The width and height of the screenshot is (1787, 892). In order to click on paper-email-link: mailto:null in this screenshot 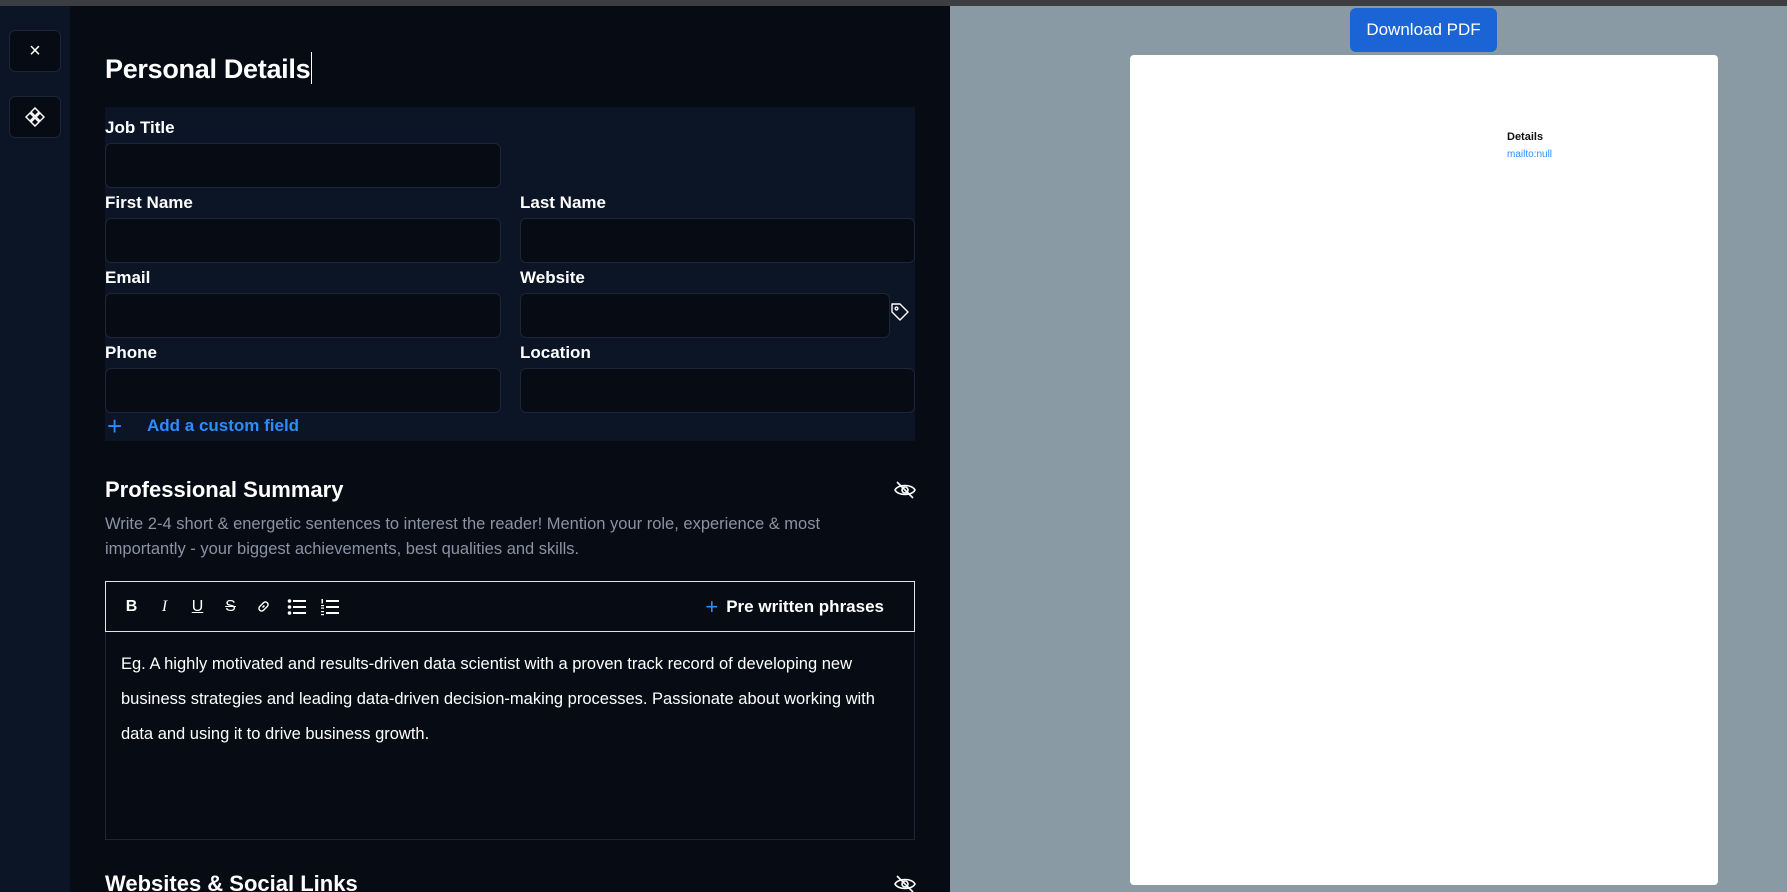, I will do `click(1529, 154)`.